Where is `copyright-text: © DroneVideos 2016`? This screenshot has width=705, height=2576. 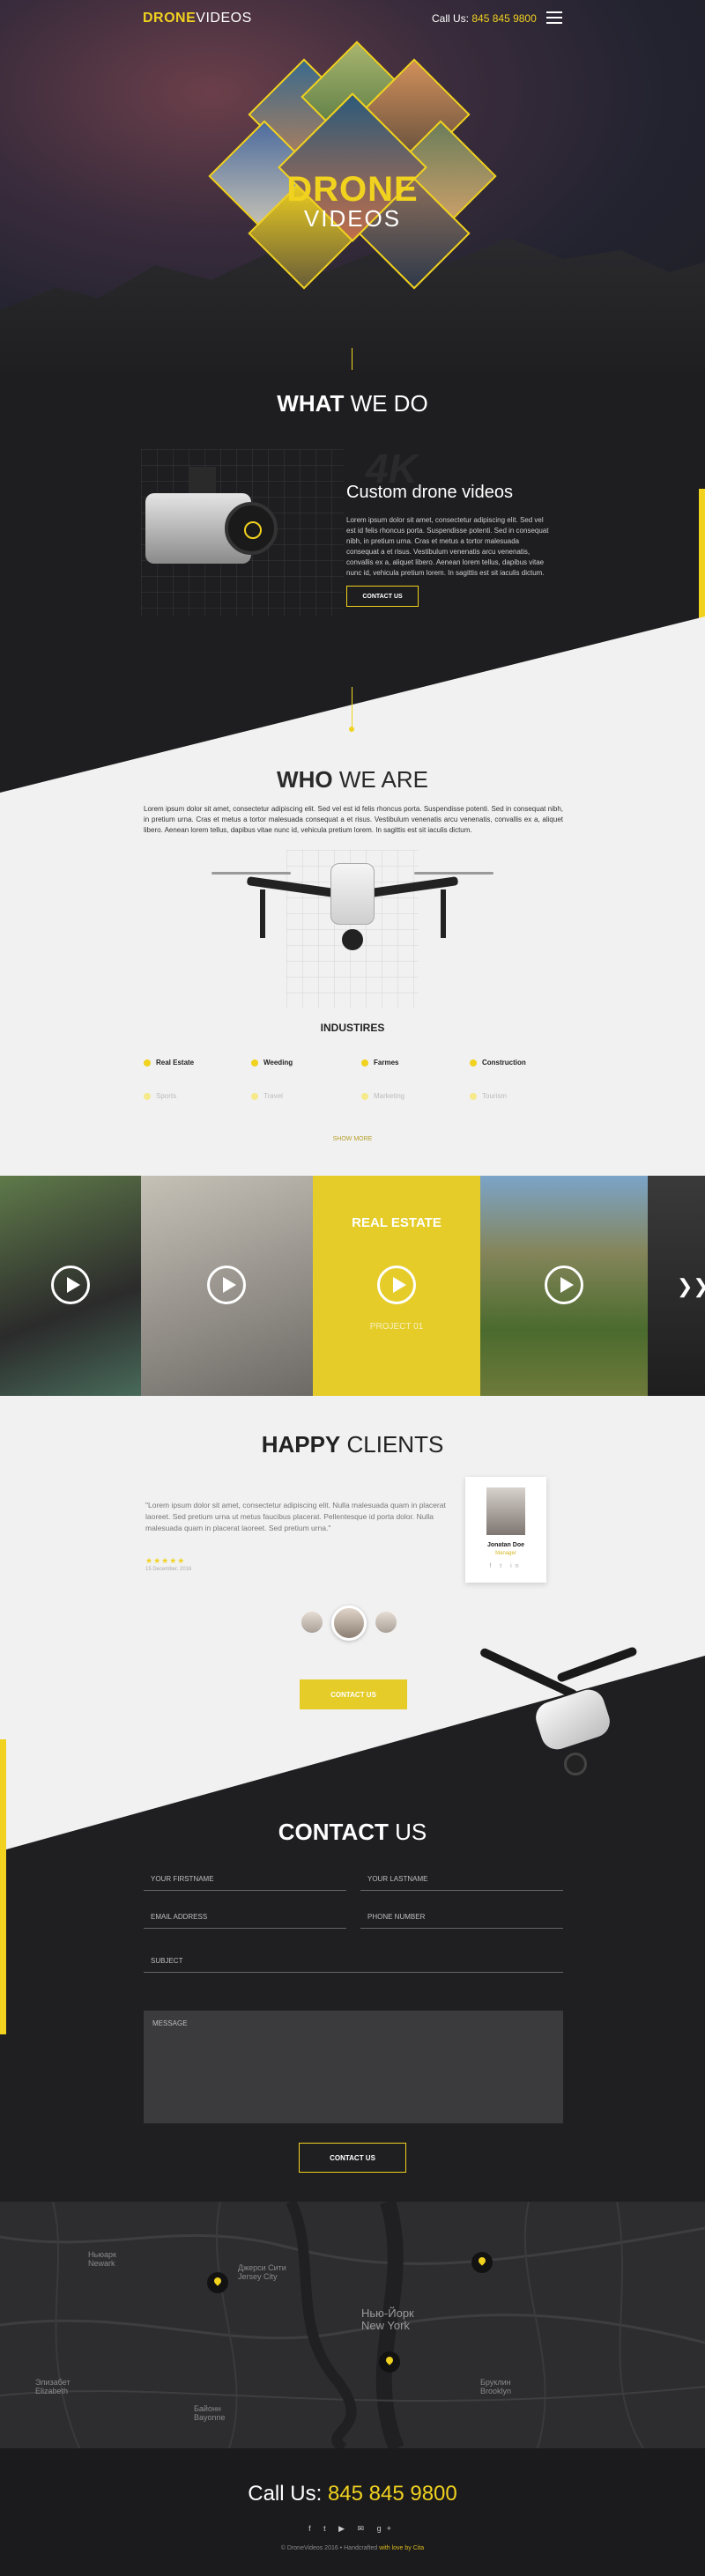 copyright-text: © DroneVideos 2016 is located at coordinates (309, 2548).